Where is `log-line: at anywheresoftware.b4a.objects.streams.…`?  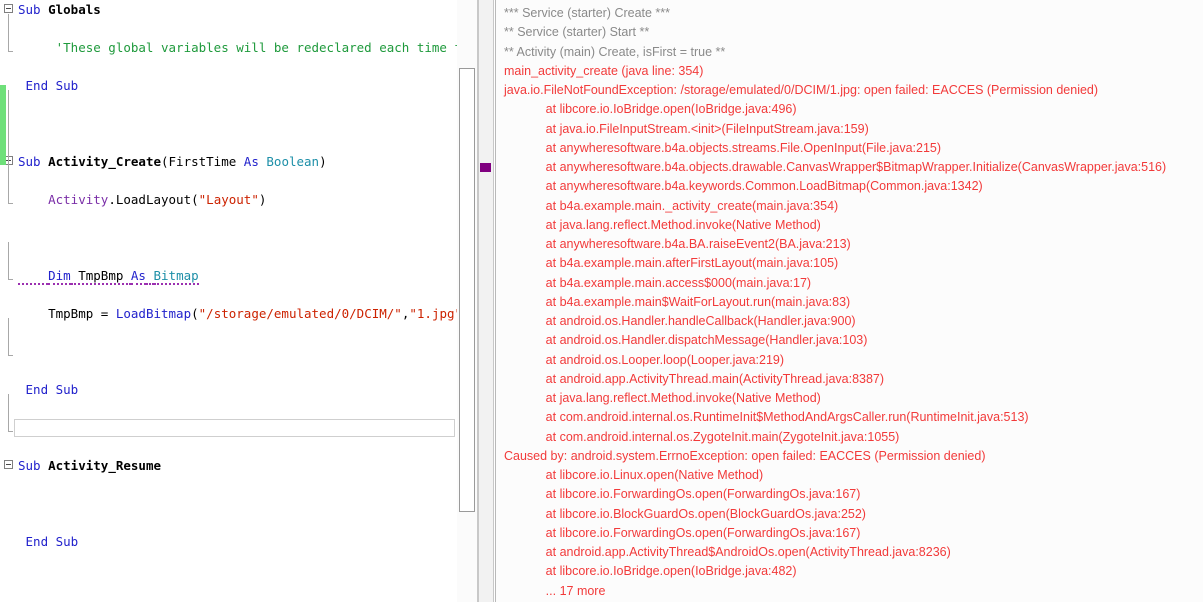 log-line: at anywheresoftware.b4a.objects.streams.… is located at coordinates (723, 147).